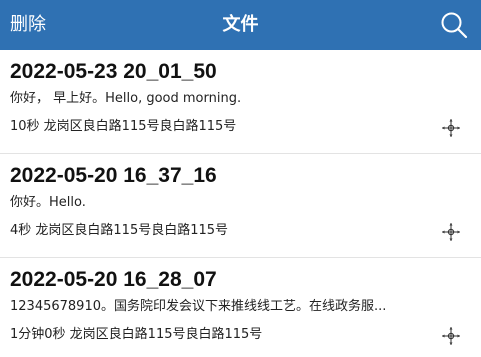 The width and height of the screenshot is (481, 357). I want to click on delete-button: 删除, so click(28, 25).